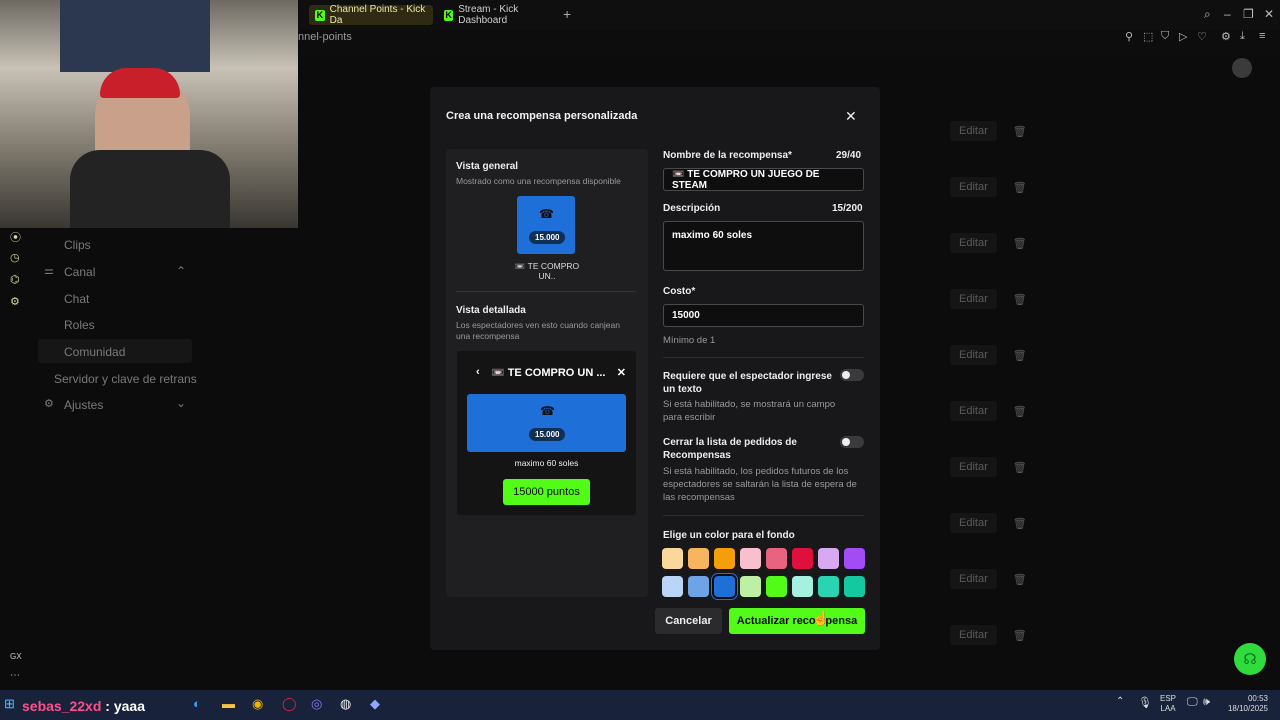  I want to click on require-text-toggle, so click(852, 375).